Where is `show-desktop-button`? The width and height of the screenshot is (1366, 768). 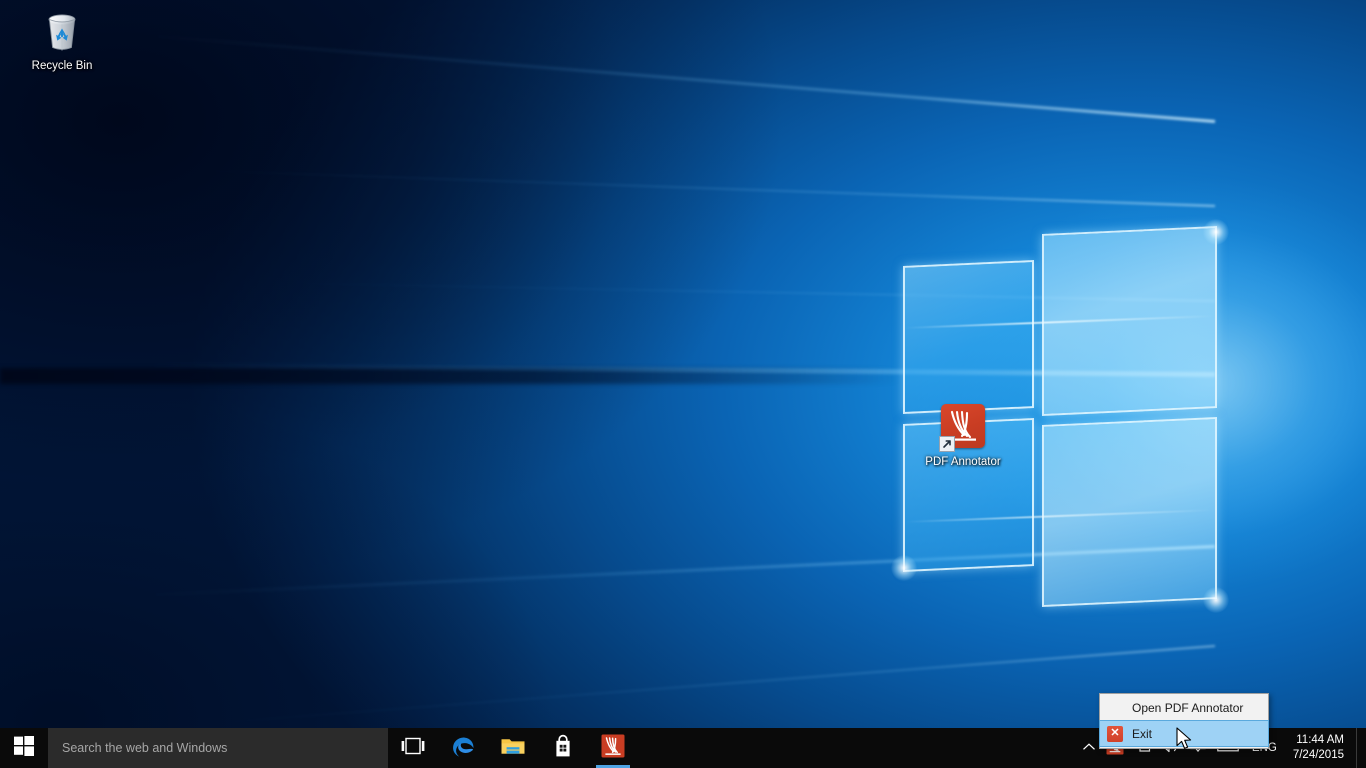
show-desktop-button is located at coordinates (1360, 748).